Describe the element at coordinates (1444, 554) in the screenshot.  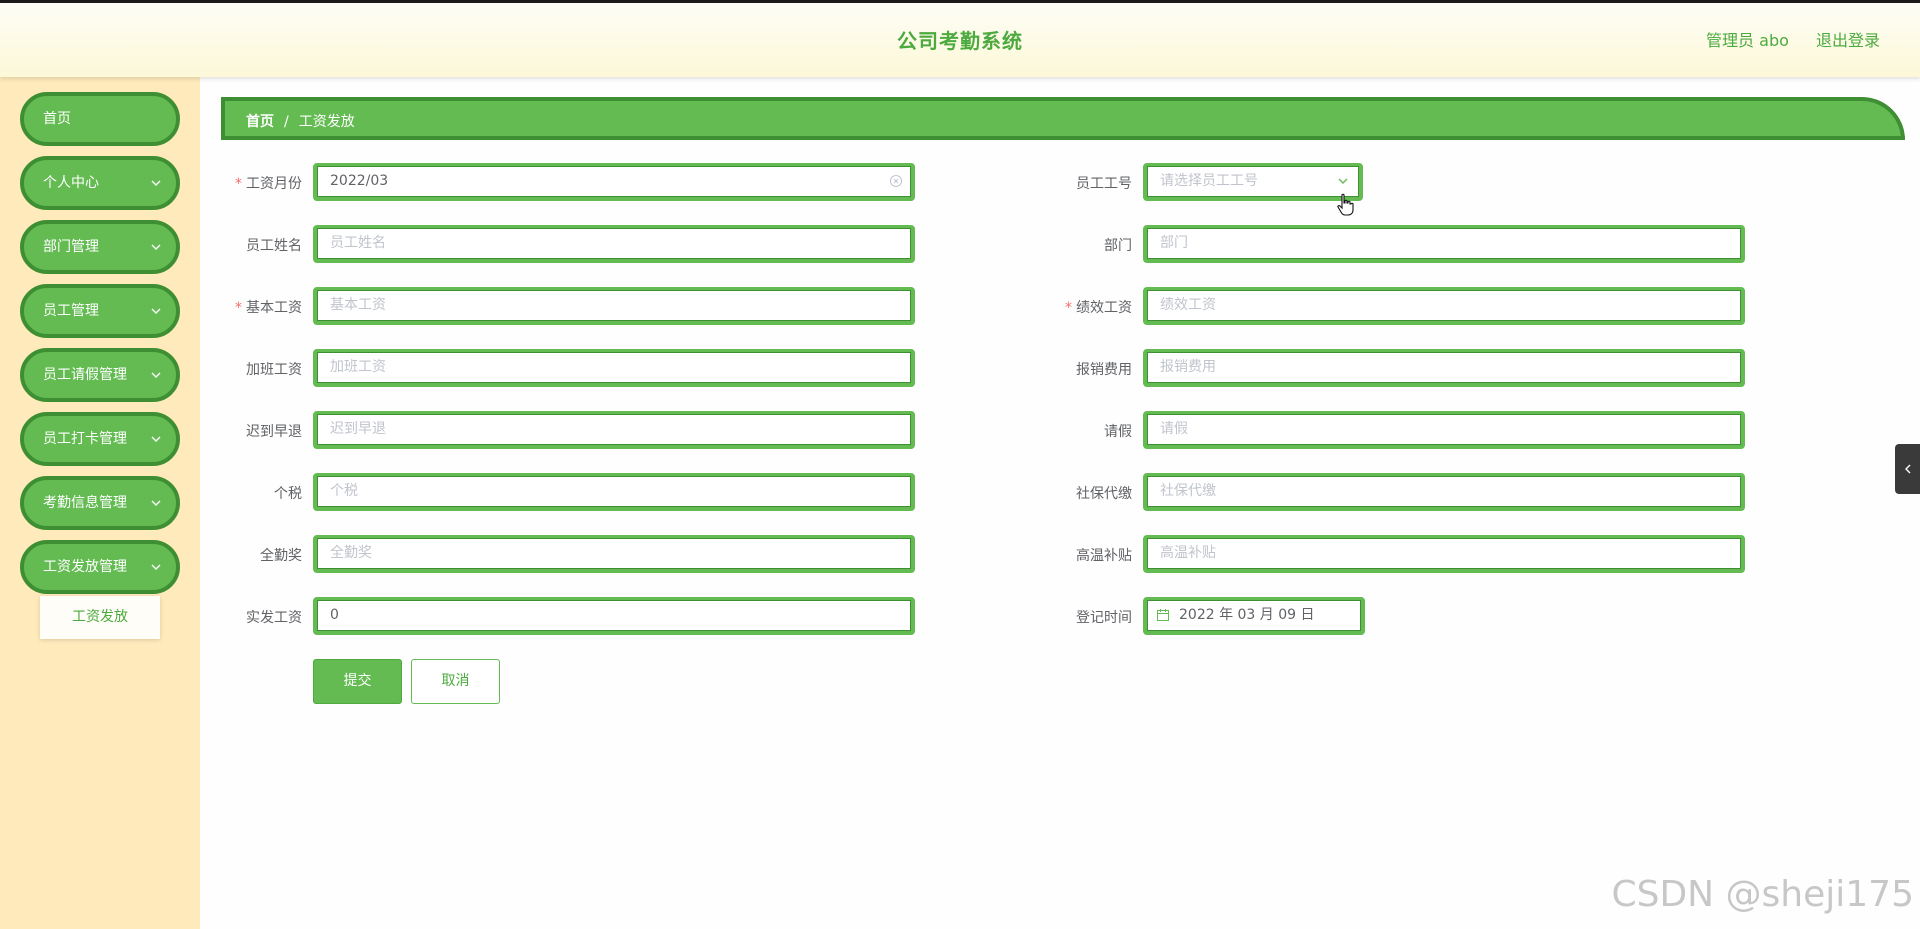
I see `heat-subsidy-input: 高温补贴` at that location.